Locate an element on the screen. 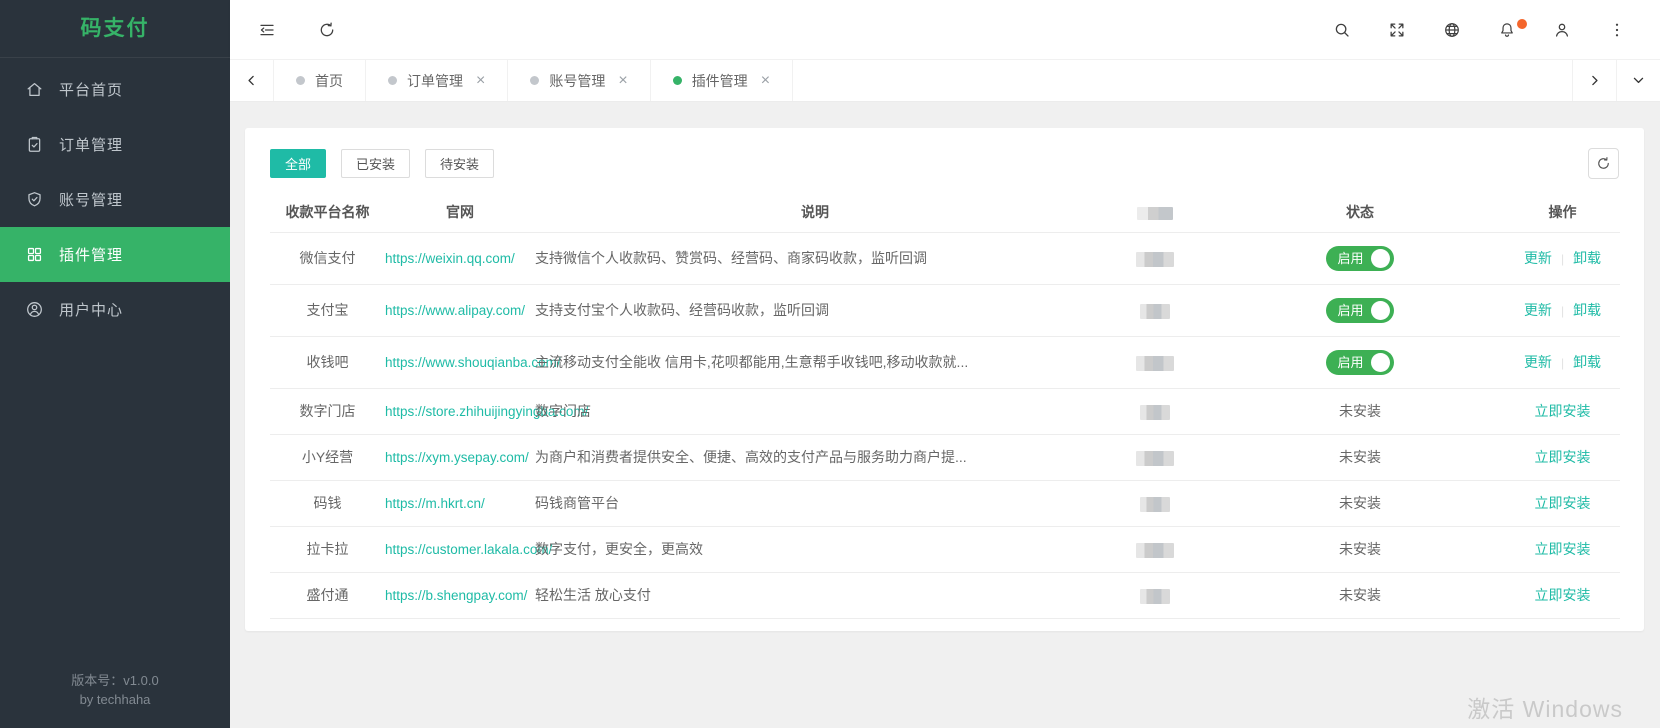 The height and width of the screenshot is (728, 1660). sidebar-item-accounts: 账号管理 is located at coordinates (115, 199).